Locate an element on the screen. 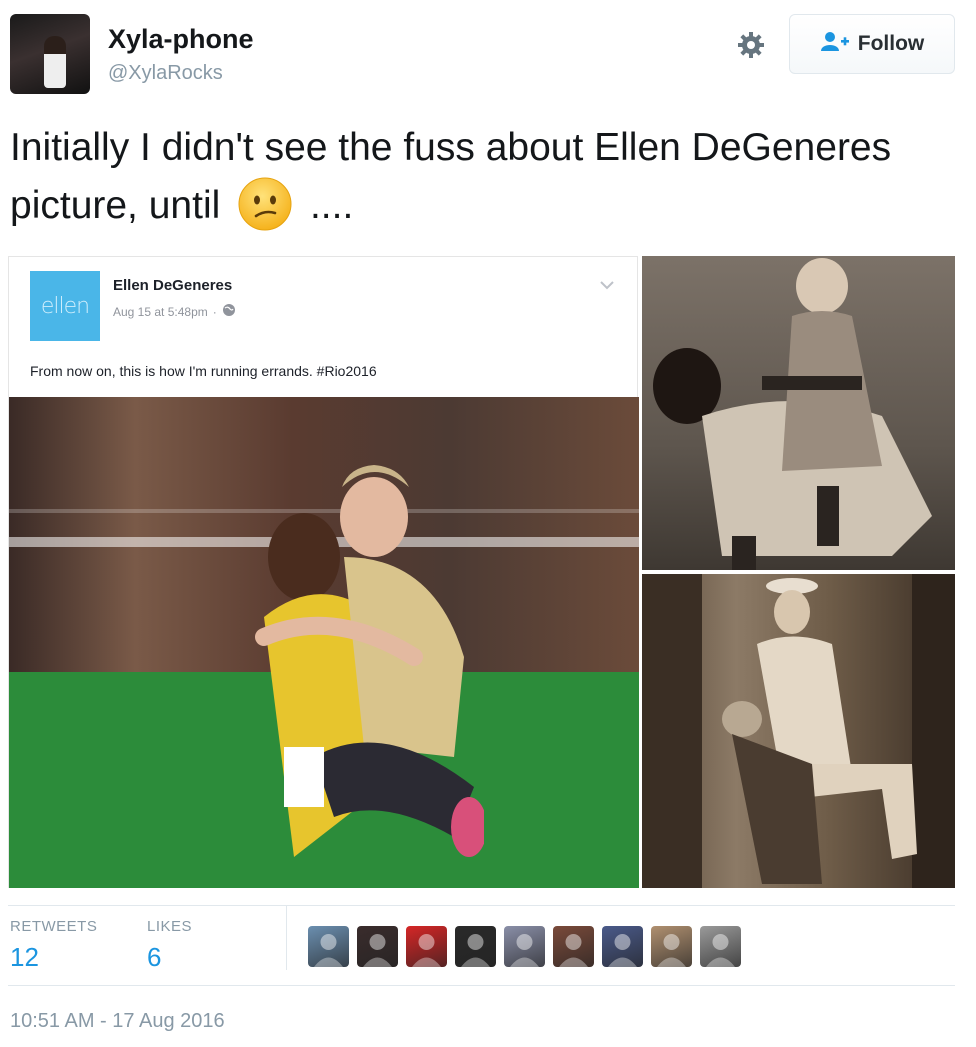  follow-button-label: Follow is located at coordinates (891, 43).